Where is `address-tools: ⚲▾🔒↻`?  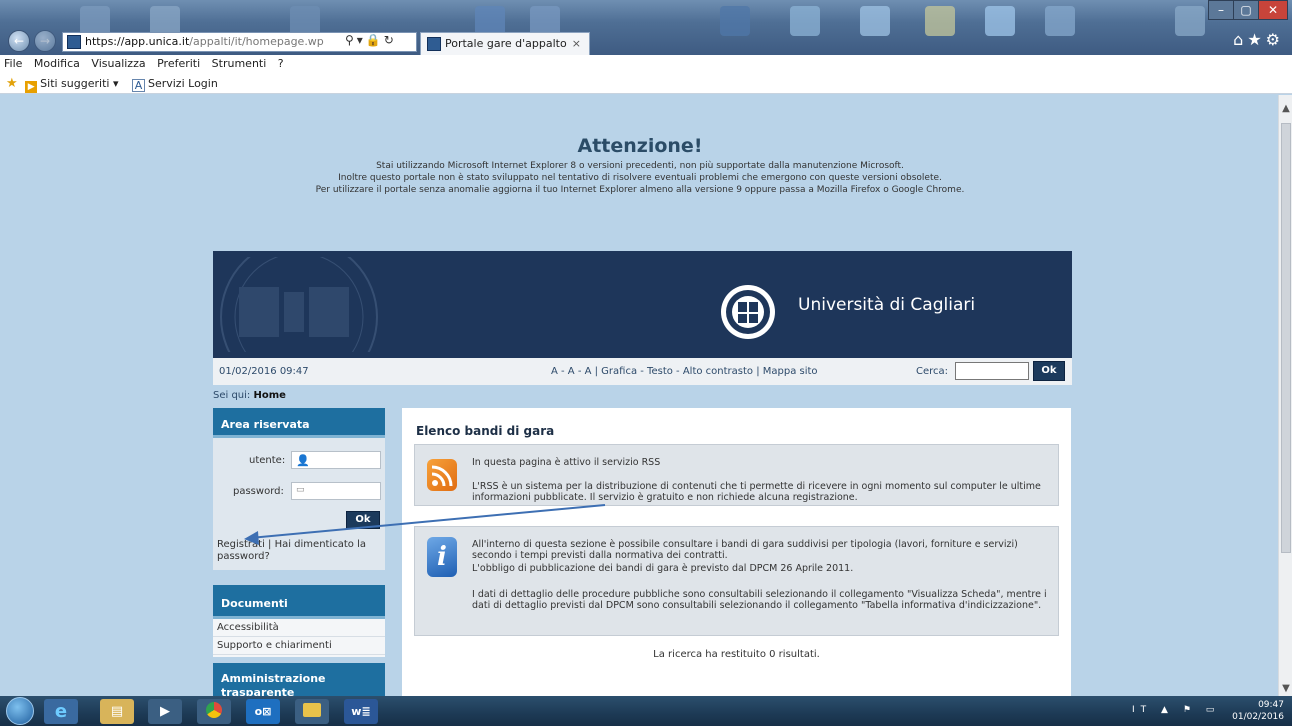
address-tools: ⚲▾🔒↻ is located at coordinates (371, 40).